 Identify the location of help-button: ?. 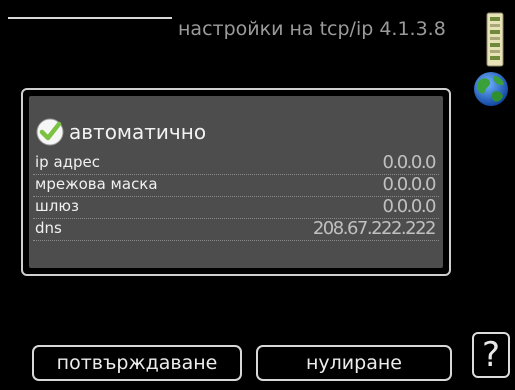
(491, 355).